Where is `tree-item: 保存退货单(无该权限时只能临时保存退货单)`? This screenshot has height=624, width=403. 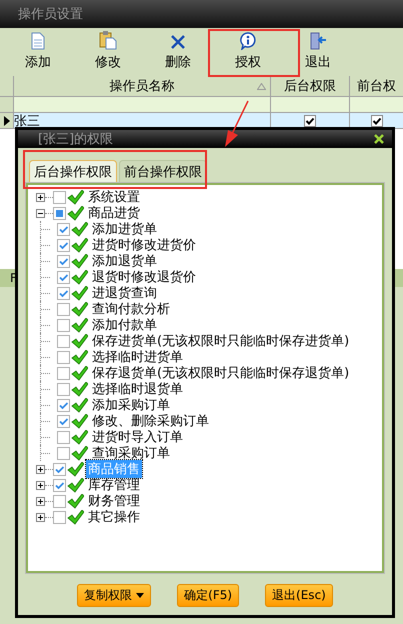
tree-item: 保存退货单(无该权限时只能临时保存退货单) is located at coordinates (221, 373).